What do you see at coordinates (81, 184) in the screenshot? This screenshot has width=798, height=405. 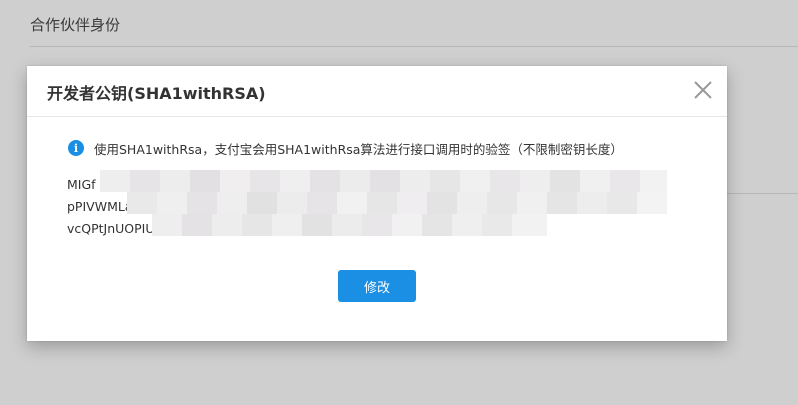 I see `key-line: MIGf` at bounding box center [81, 184].